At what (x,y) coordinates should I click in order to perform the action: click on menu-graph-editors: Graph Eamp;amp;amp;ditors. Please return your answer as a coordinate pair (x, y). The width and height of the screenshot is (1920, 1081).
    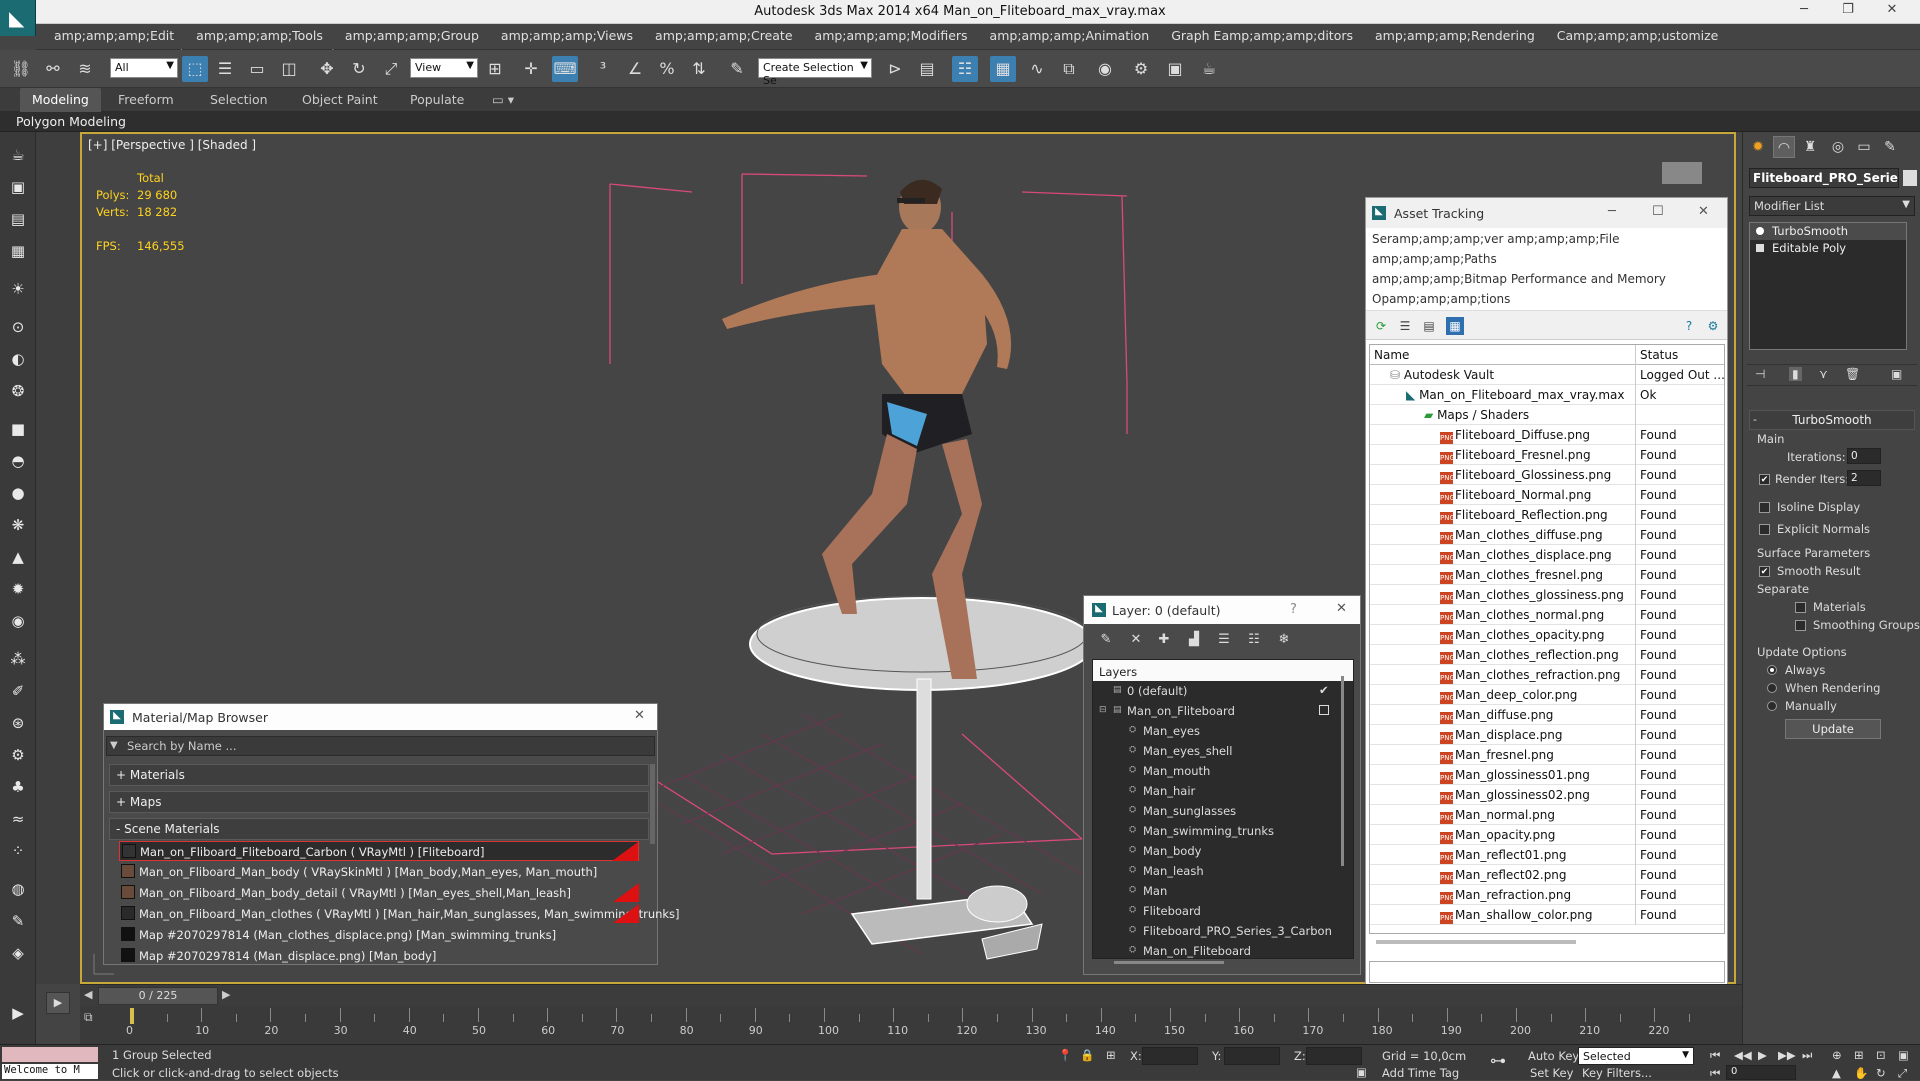
    Looking at the image, I should click on (1262, 33).